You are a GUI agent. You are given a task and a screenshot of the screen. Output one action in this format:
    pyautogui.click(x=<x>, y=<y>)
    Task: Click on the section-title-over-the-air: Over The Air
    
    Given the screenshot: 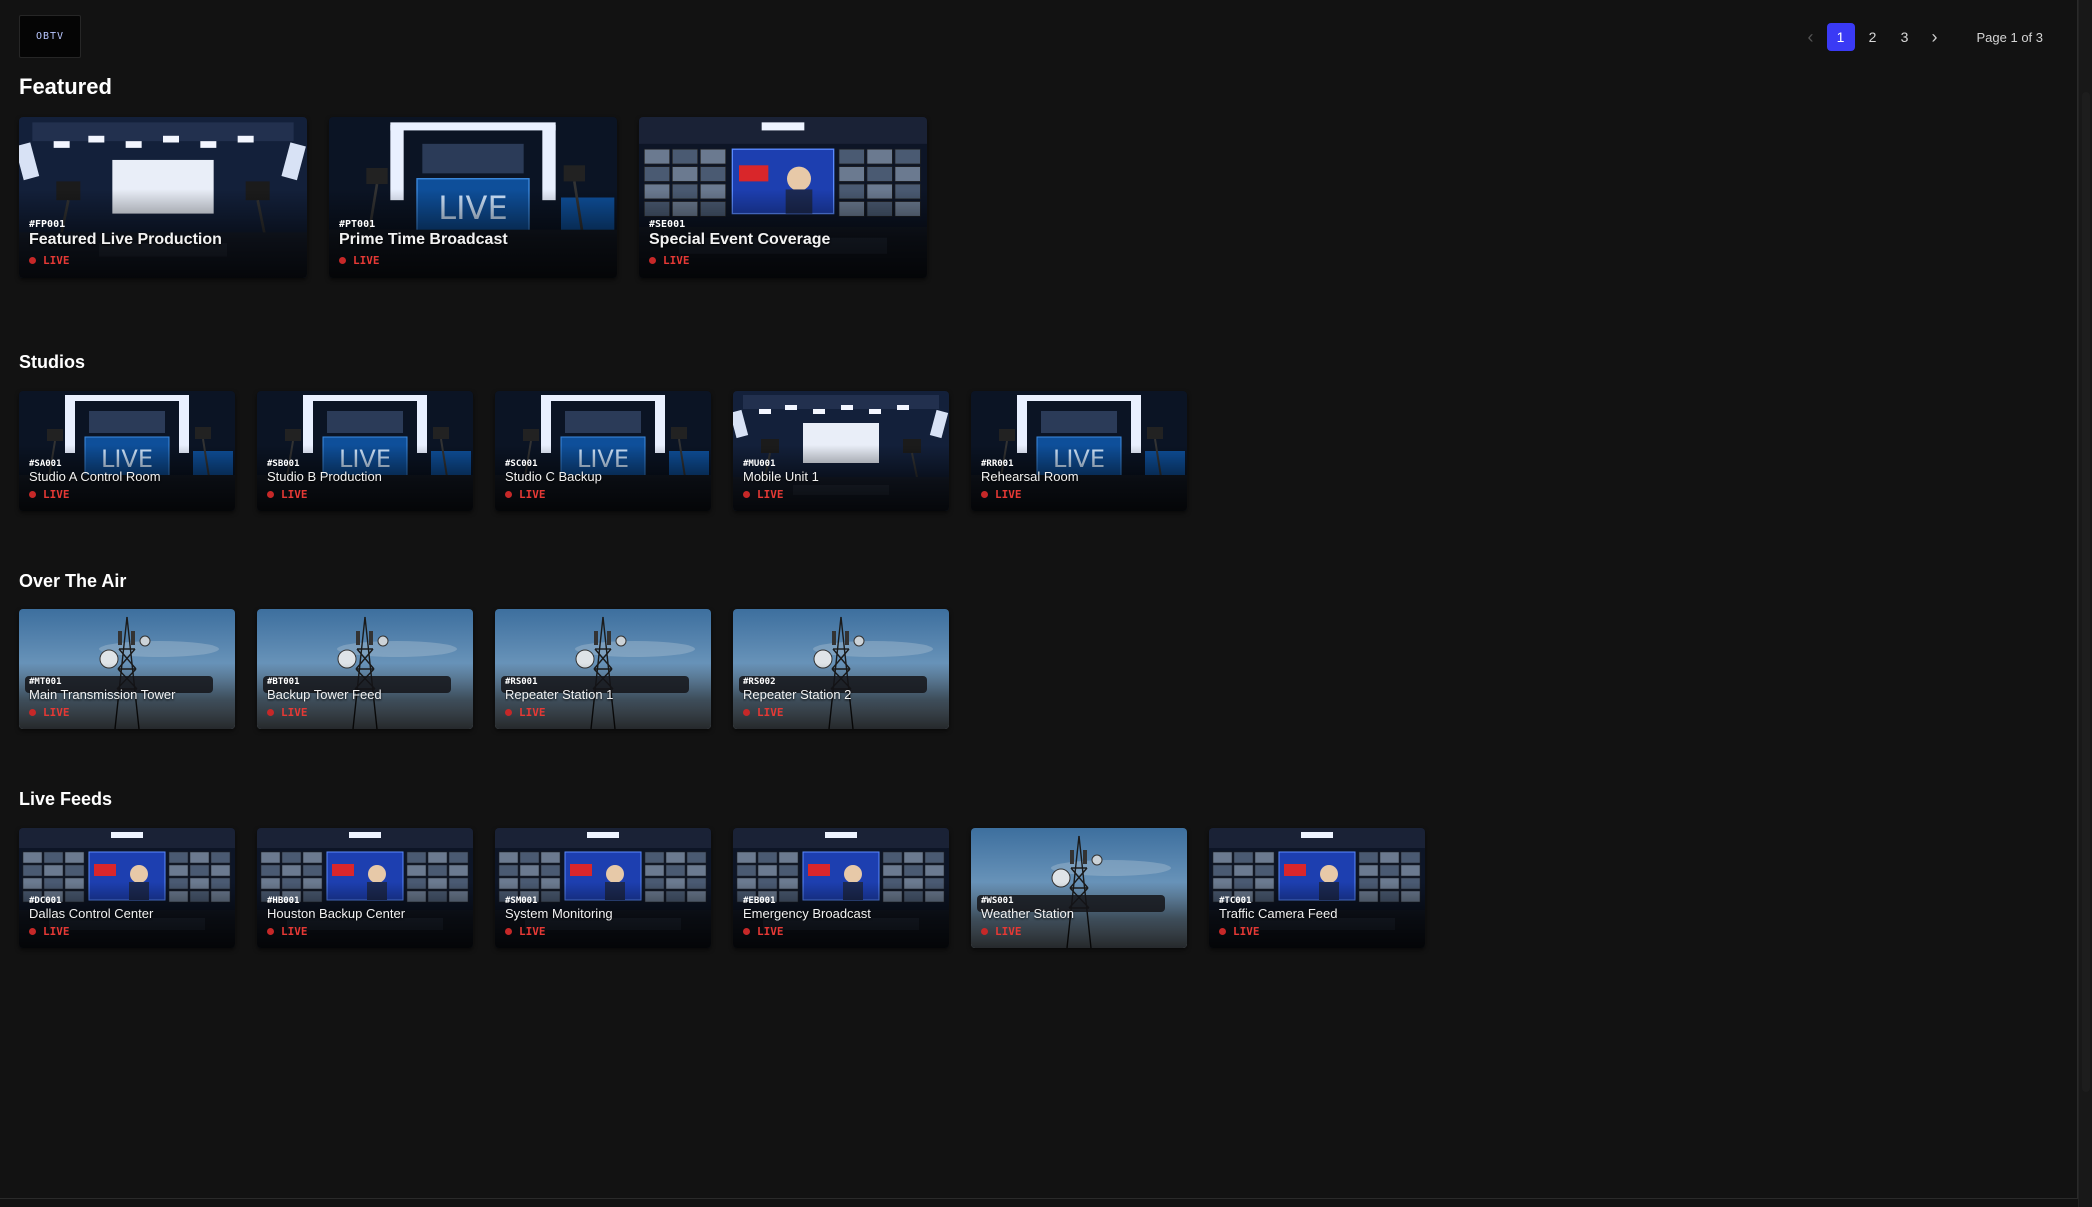 What is the action you would take?
    pyautogui.click(x=73, y=581)
    